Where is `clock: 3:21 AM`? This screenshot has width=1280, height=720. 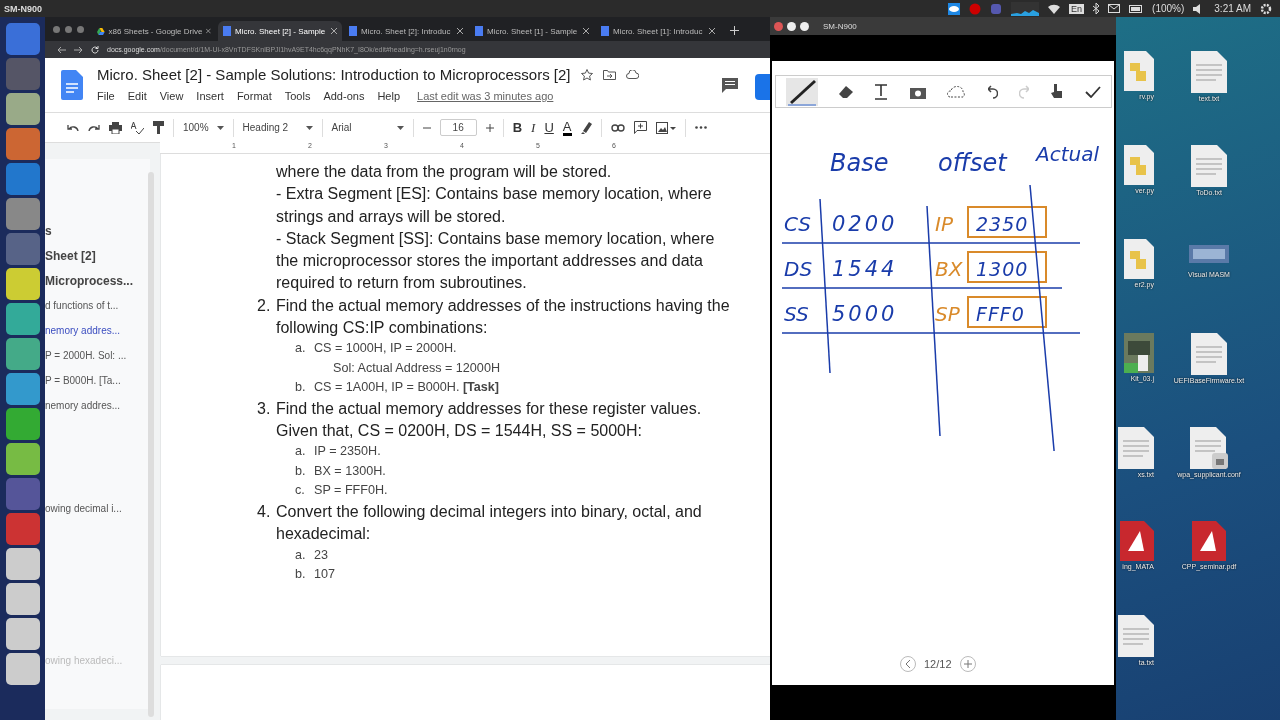 clock: 3:21 AM is located at coordinates (1232, 8).